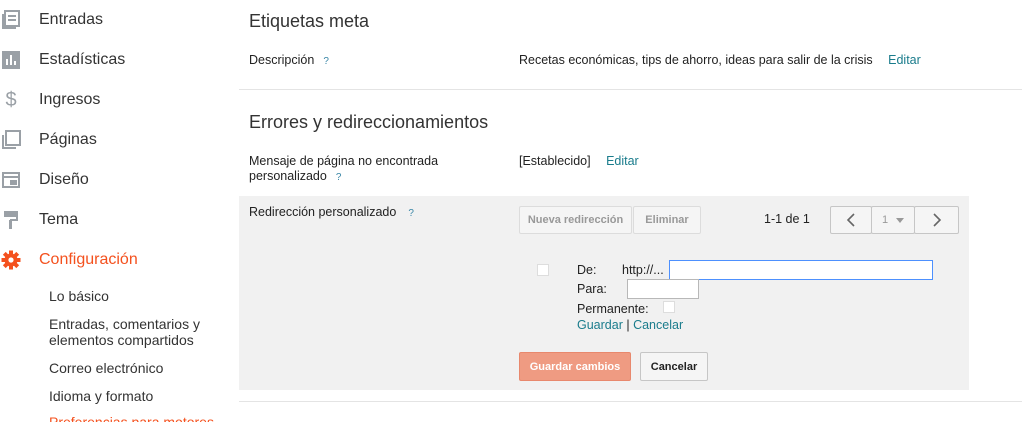 Image resolution: width=1022 pixels, height=422 pixels. I want to click on prev-page-button, so click(851, 220).